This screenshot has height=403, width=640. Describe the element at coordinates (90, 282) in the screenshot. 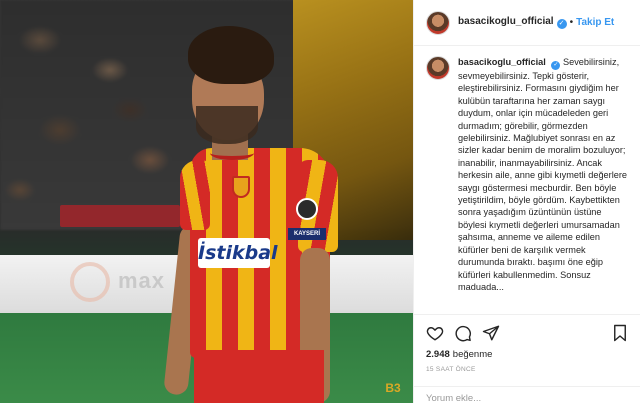

I see `ad-logo` at that location.